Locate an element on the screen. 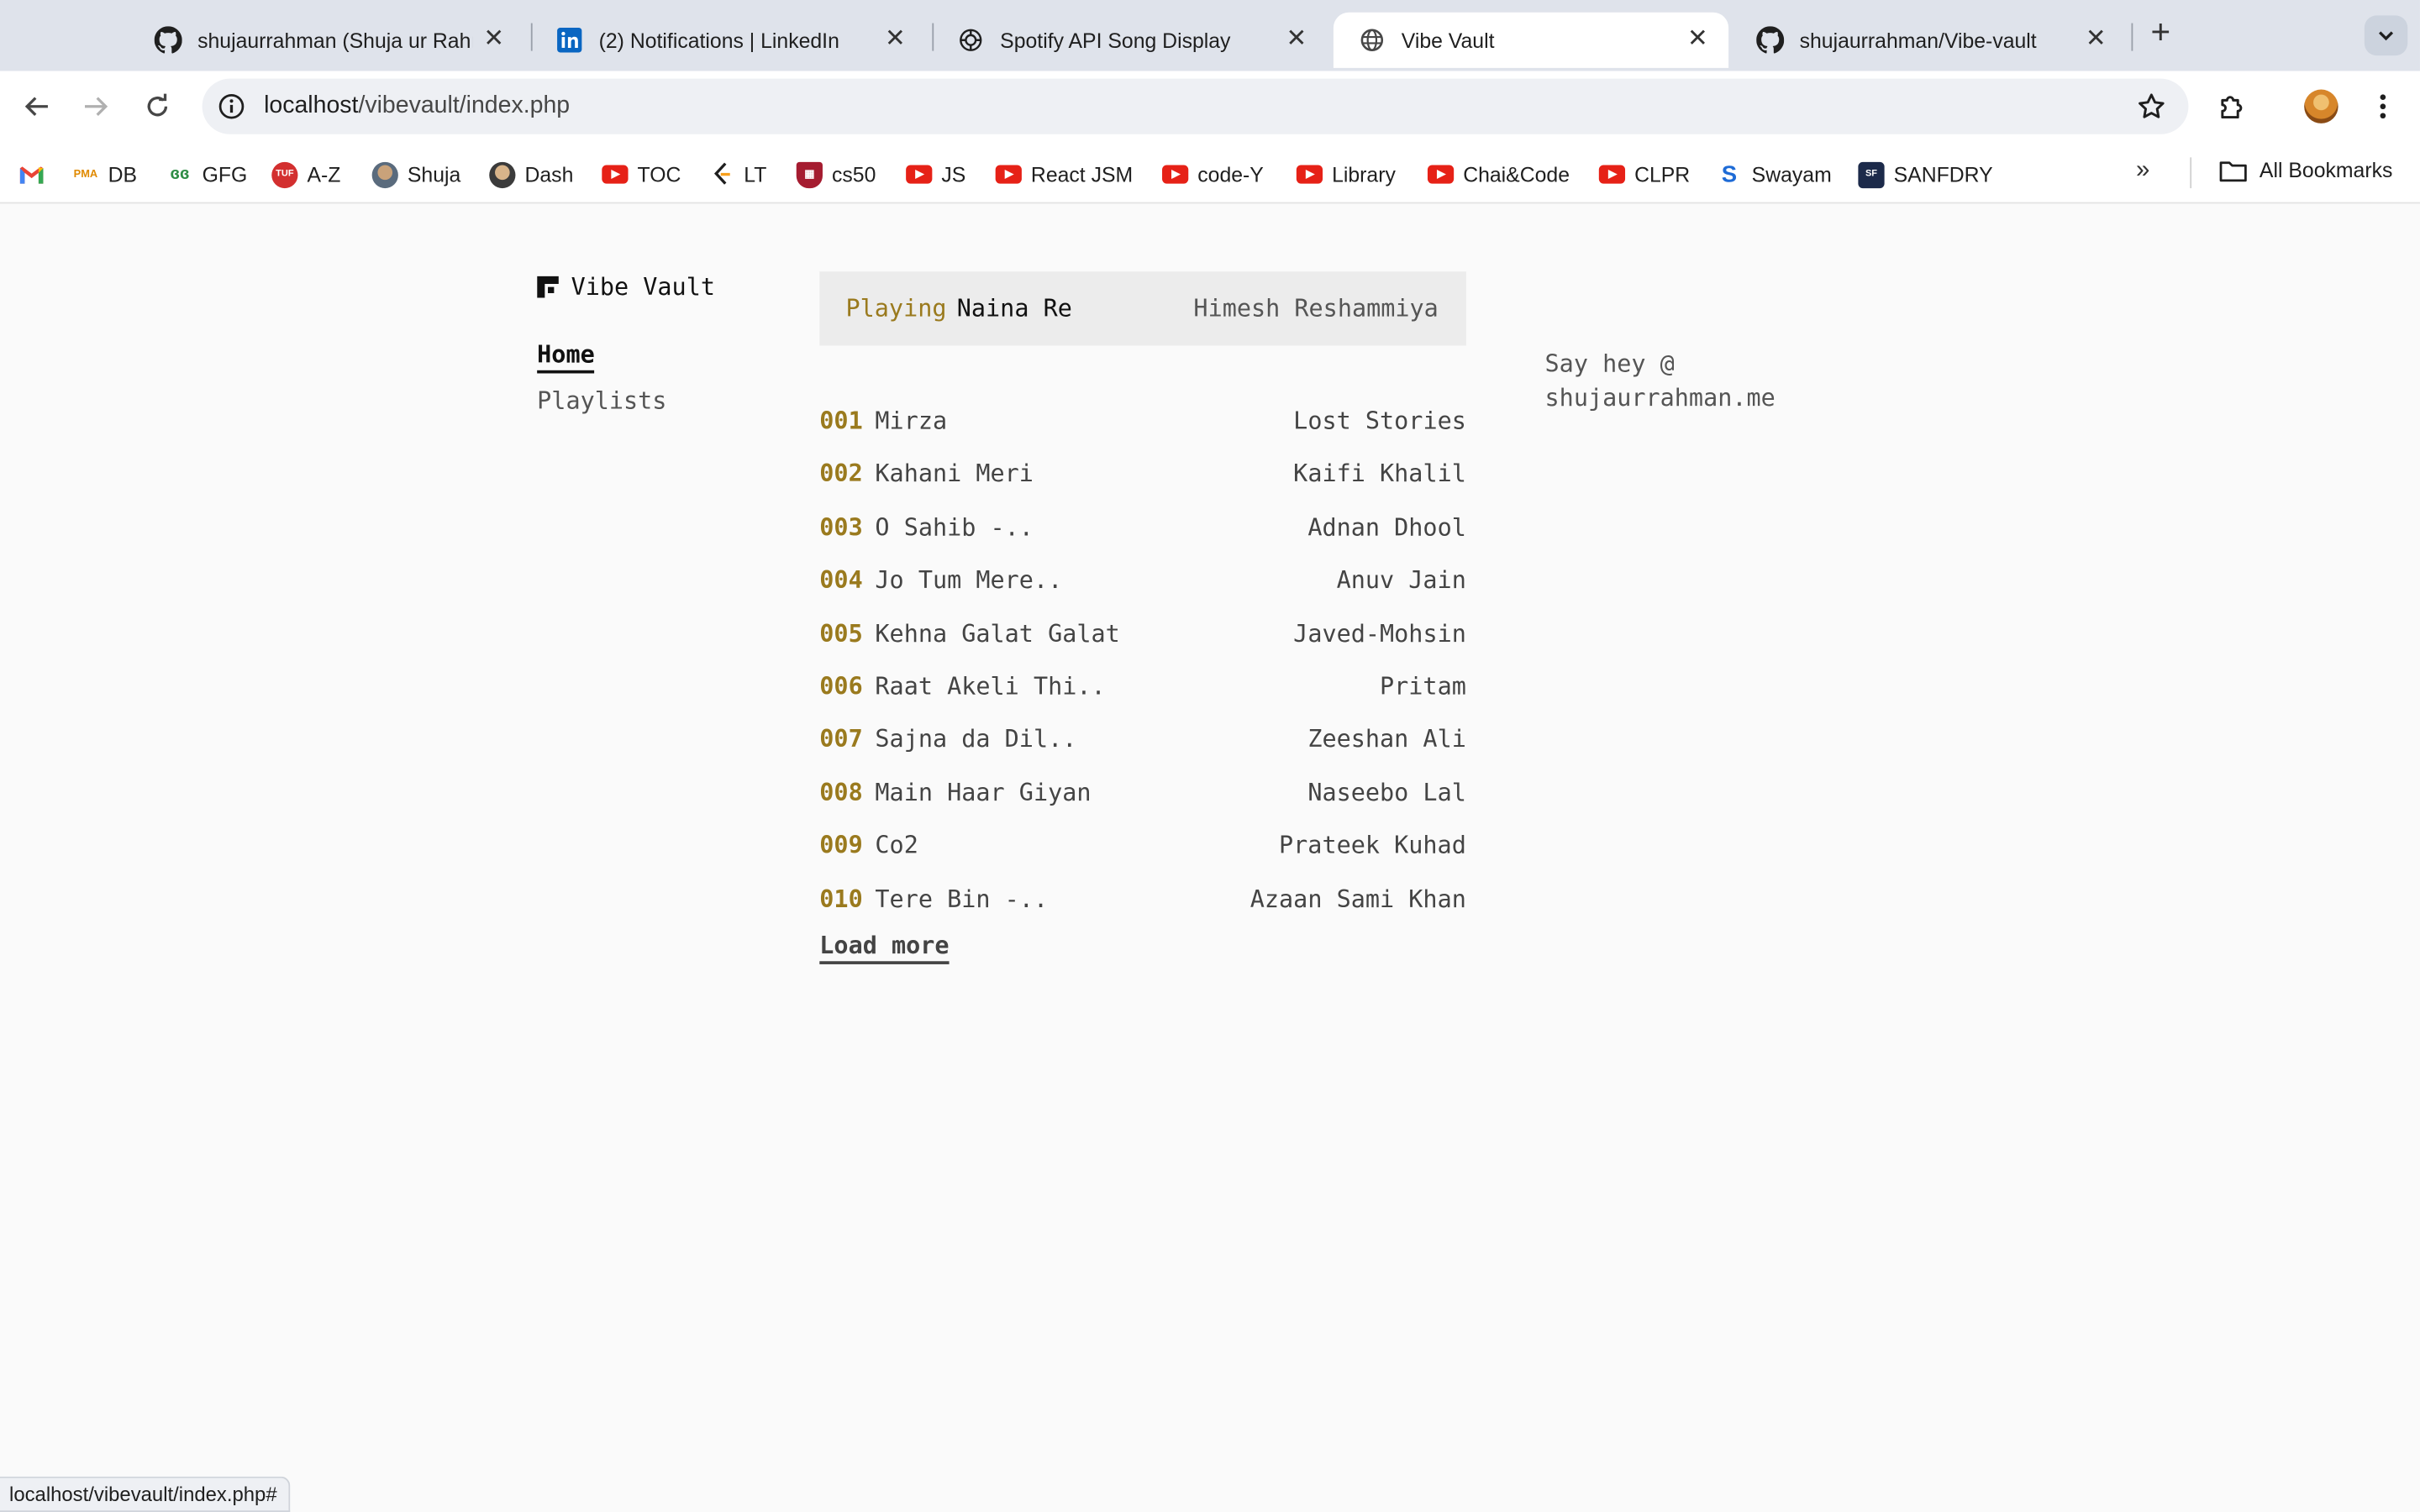 The width and height of the screenshot is (2420, 1512). tab-github-repo: shujaurrahman/Vibe-vault ✕ is located at coordinates (1929, 40).